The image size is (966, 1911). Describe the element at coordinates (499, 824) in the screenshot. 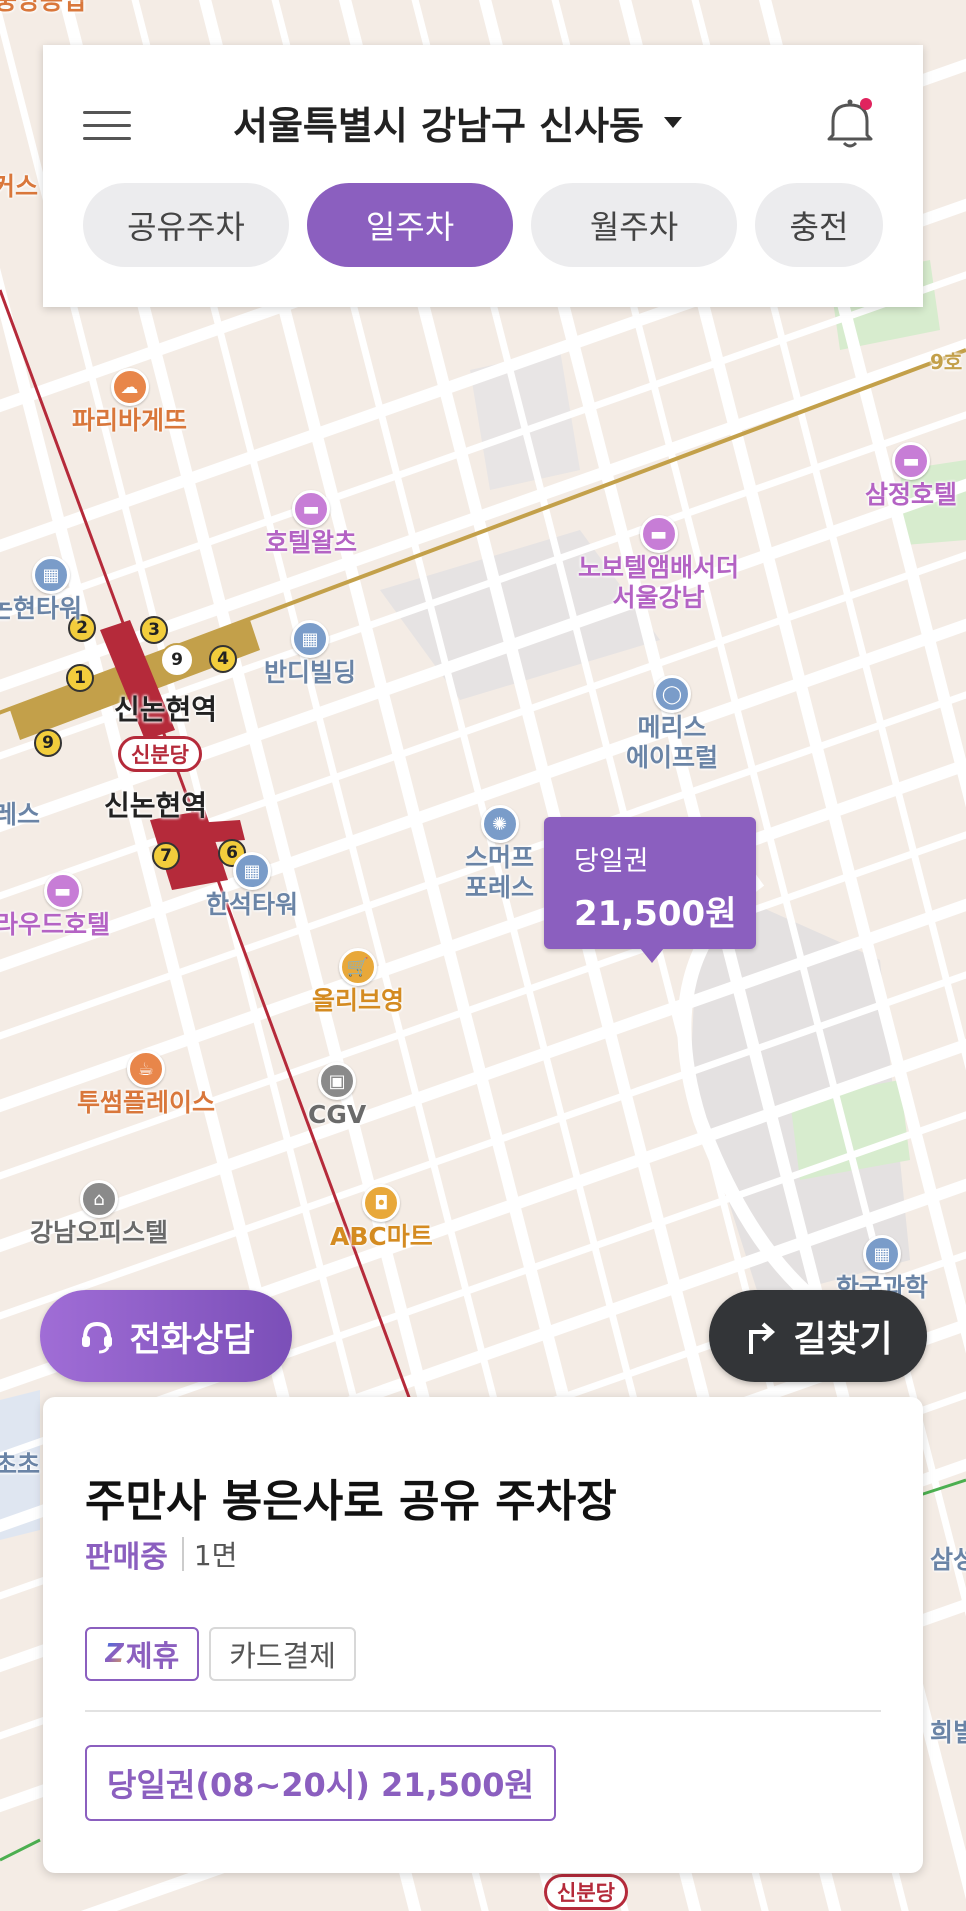

I see `ferris-wheel-icon: ✺` at that location.